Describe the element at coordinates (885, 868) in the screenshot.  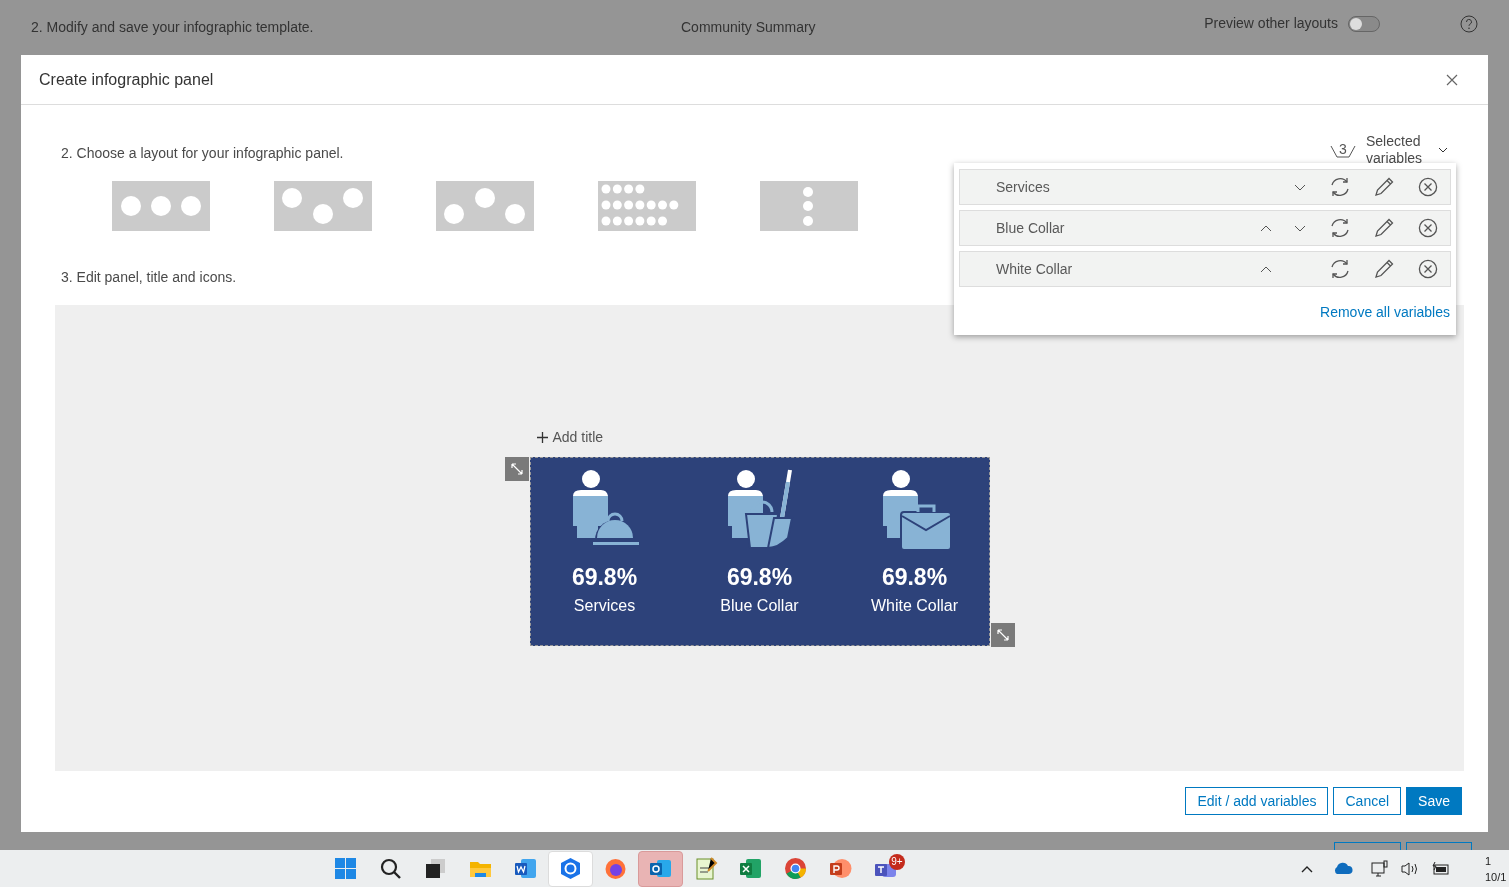
I see `taskbar-button: 9+` at that location.